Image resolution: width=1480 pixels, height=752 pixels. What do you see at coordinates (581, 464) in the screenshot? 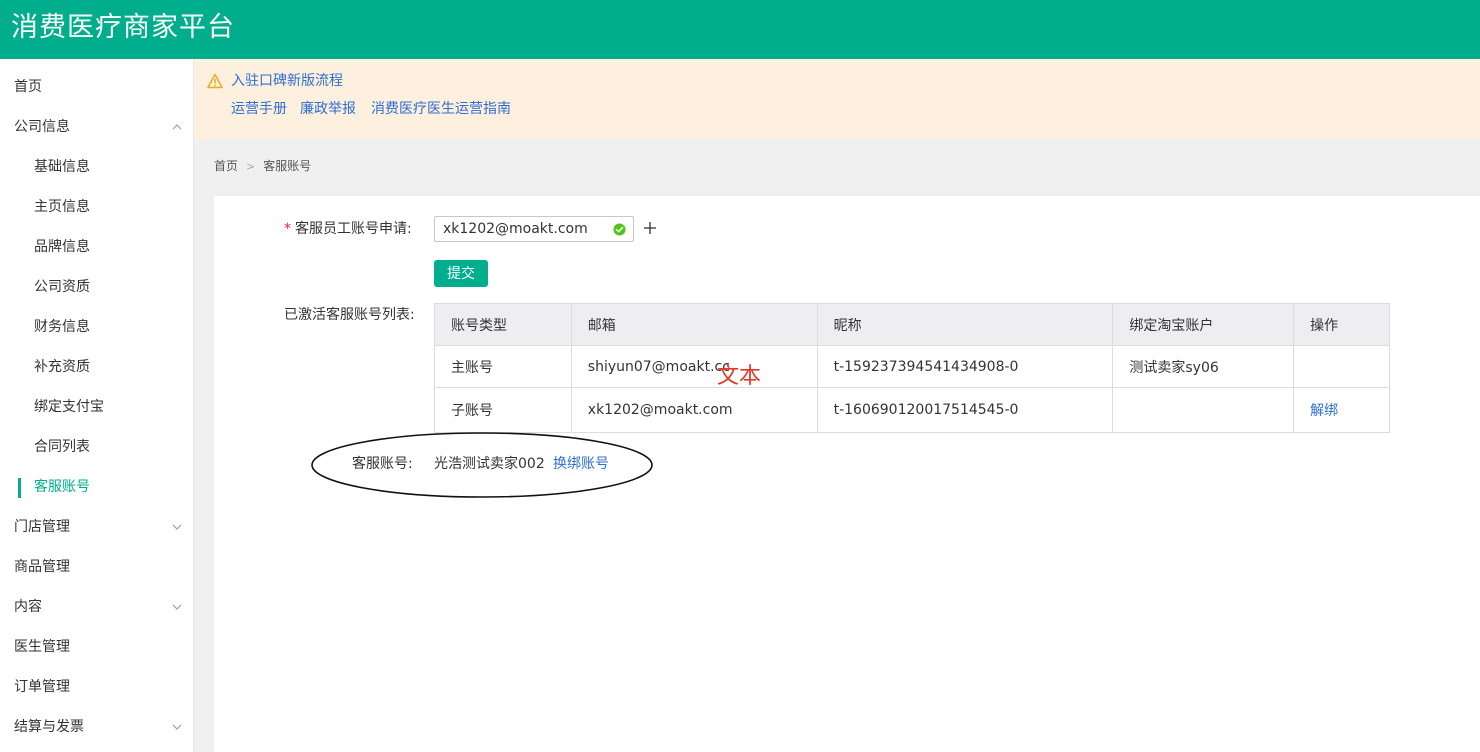
I see `rebind-account-link: 换绑账号` at bounding box center [581, 464].